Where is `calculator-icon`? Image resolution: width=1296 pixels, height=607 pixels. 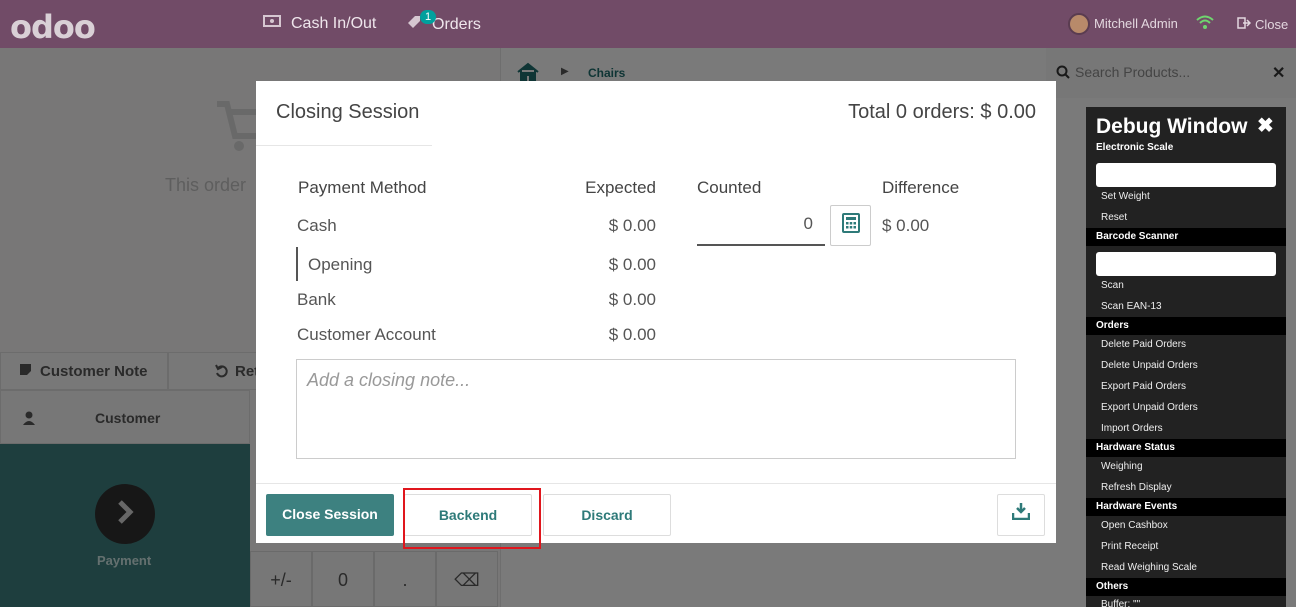
calculator-icon is located at coordinates (850, 225).